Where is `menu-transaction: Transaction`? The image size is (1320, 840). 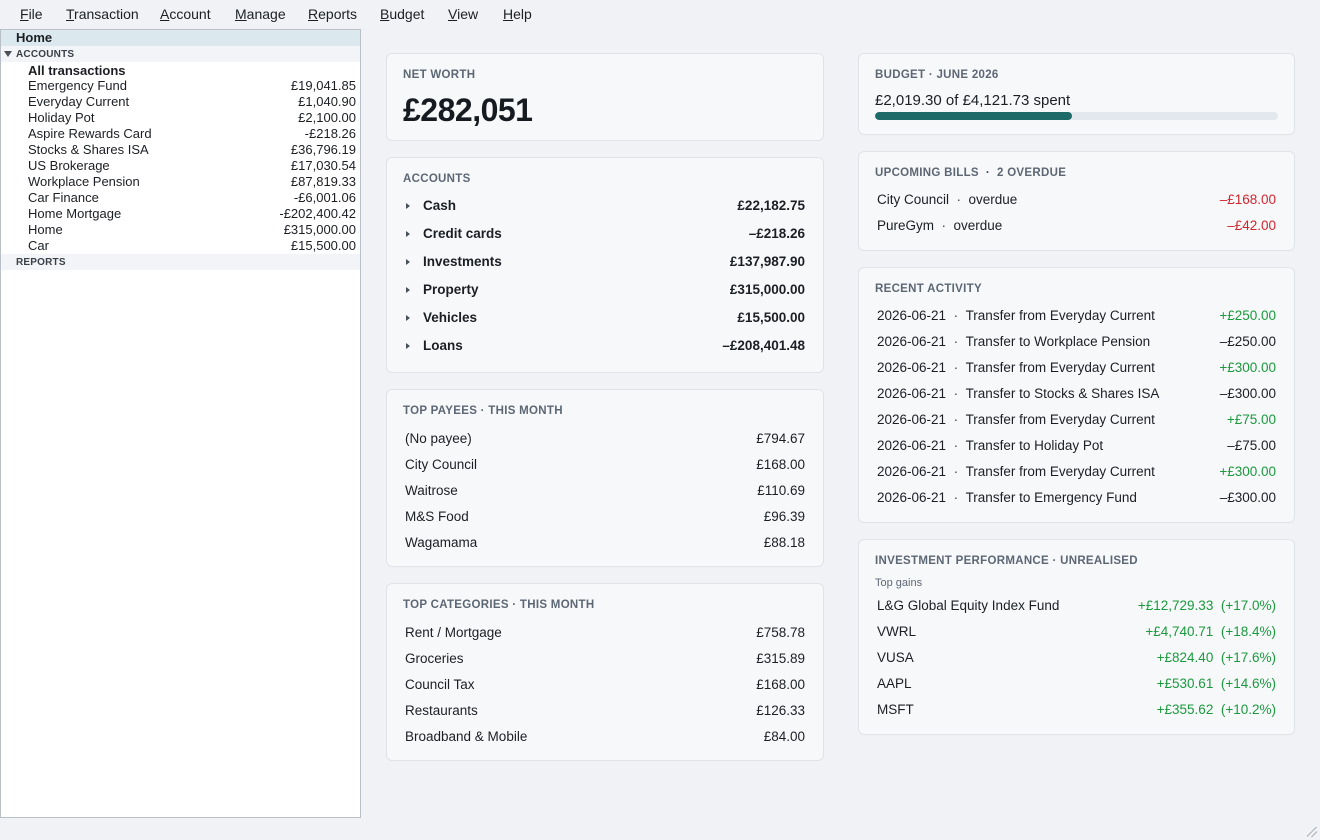
menu-transaction: Transaction is located at coordinates (102, 14).